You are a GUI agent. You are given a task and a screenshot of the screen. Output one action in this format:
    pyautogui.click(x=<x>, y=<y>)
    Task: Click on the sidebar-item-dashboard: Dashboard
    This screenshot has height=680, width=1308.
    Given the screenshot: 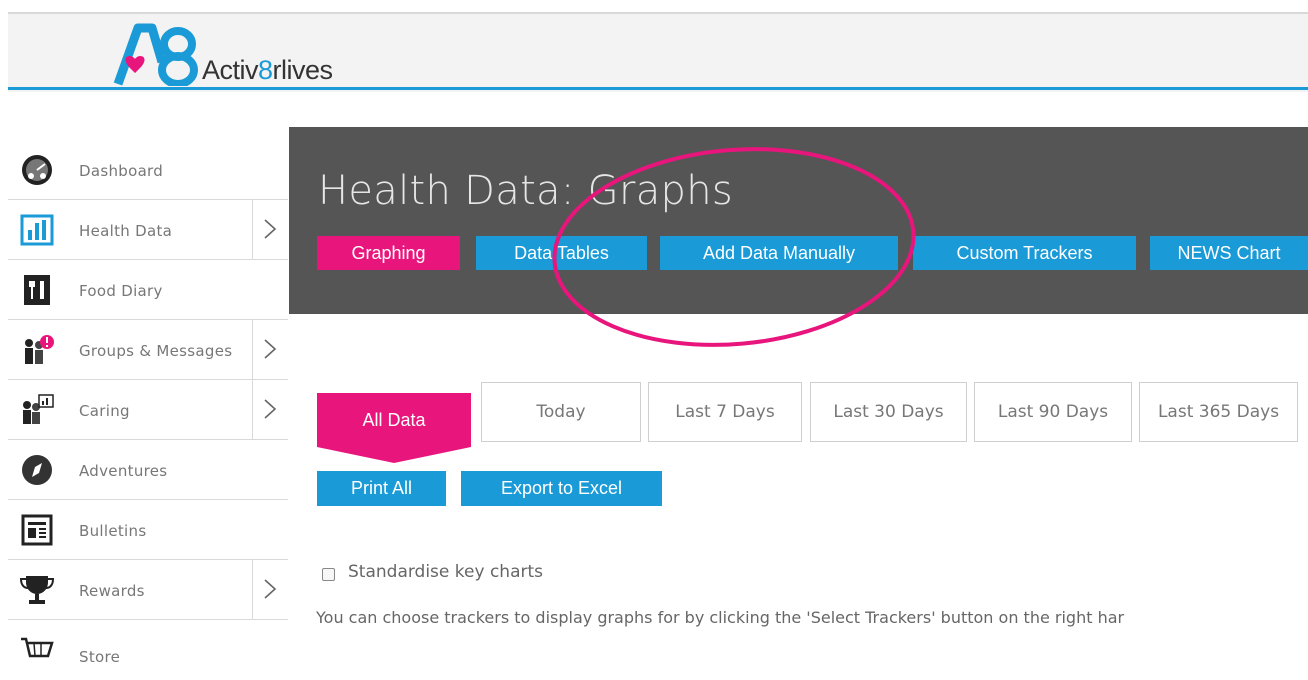 What is the action you would take?
    pyautogui.click(x=148, y=170)
    